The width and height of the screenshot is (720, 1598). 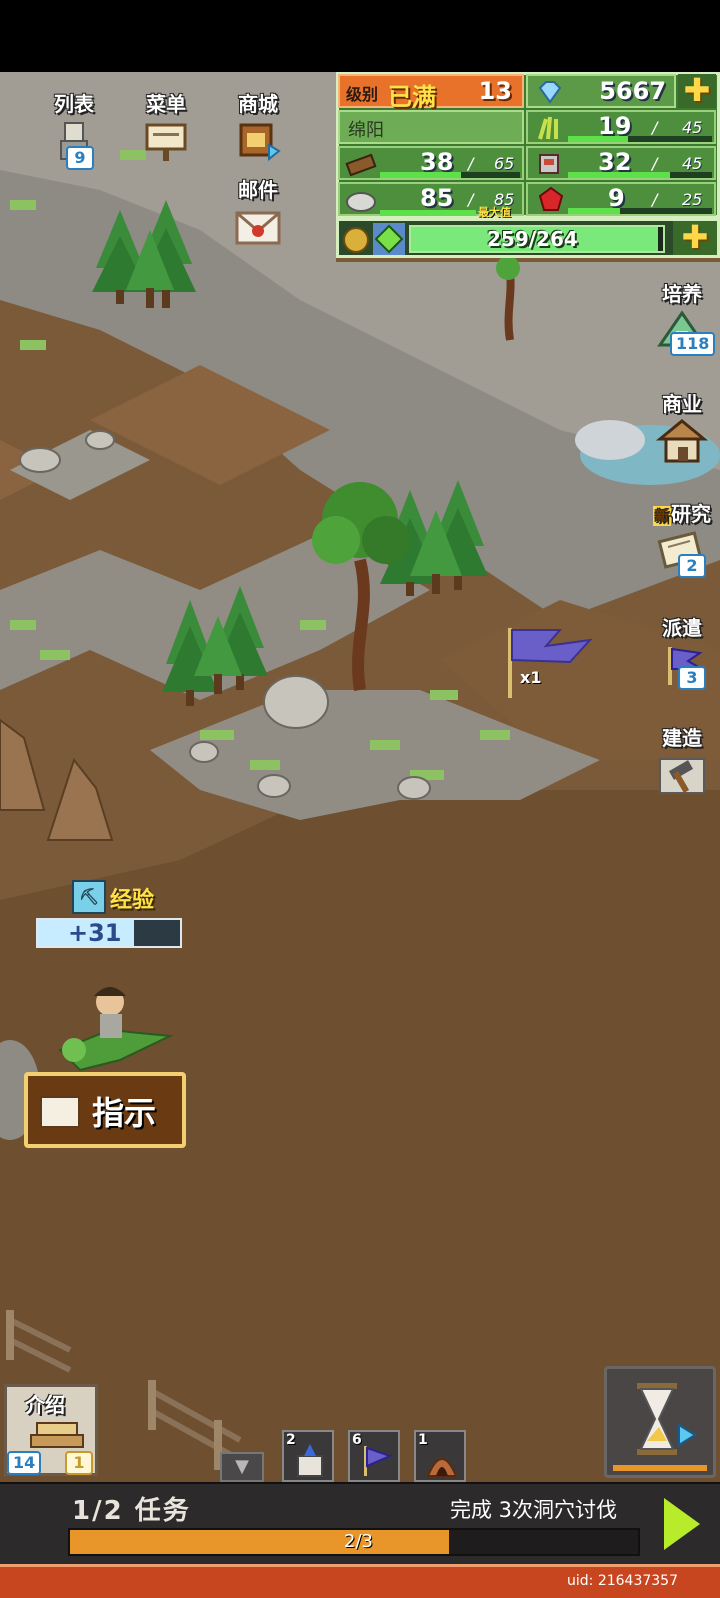 I want to click on dispatch-button: 派遣 3, so click(x=682, y=651).